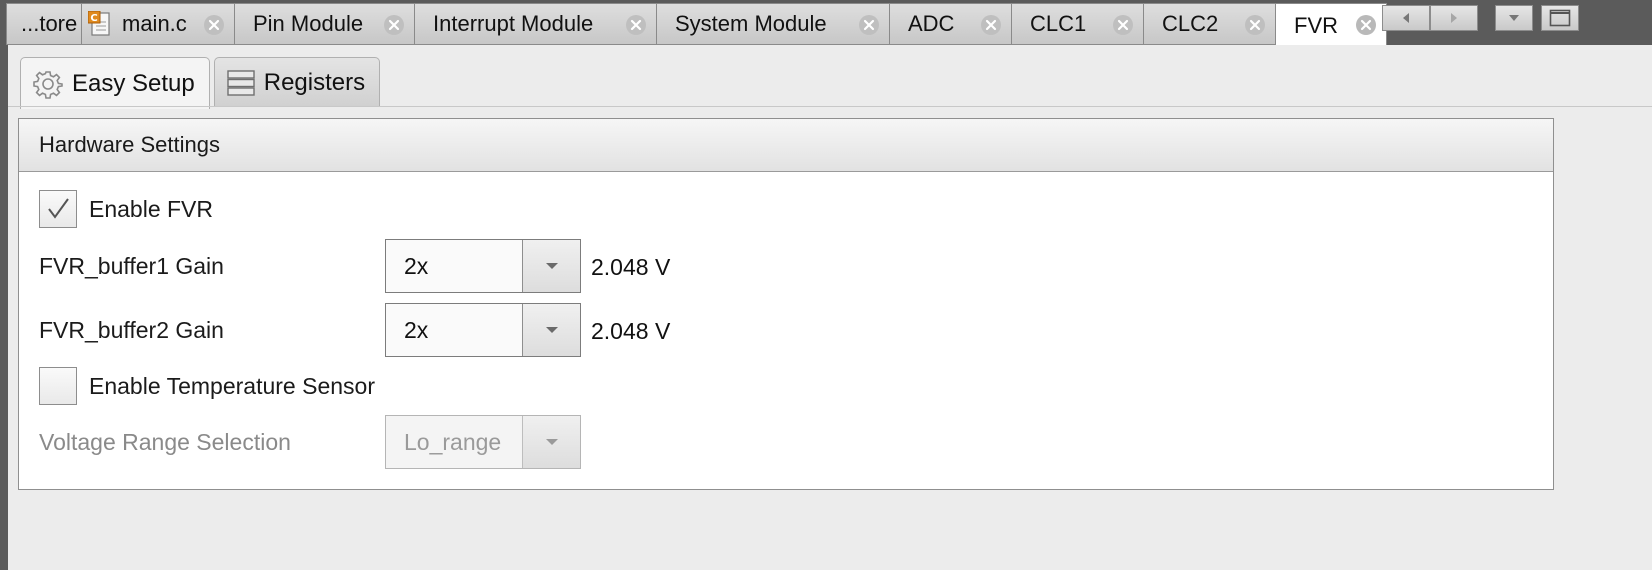 This screenshot has height=570, width=1652. I want to click on c-file-icon: C, so click(99, 23).